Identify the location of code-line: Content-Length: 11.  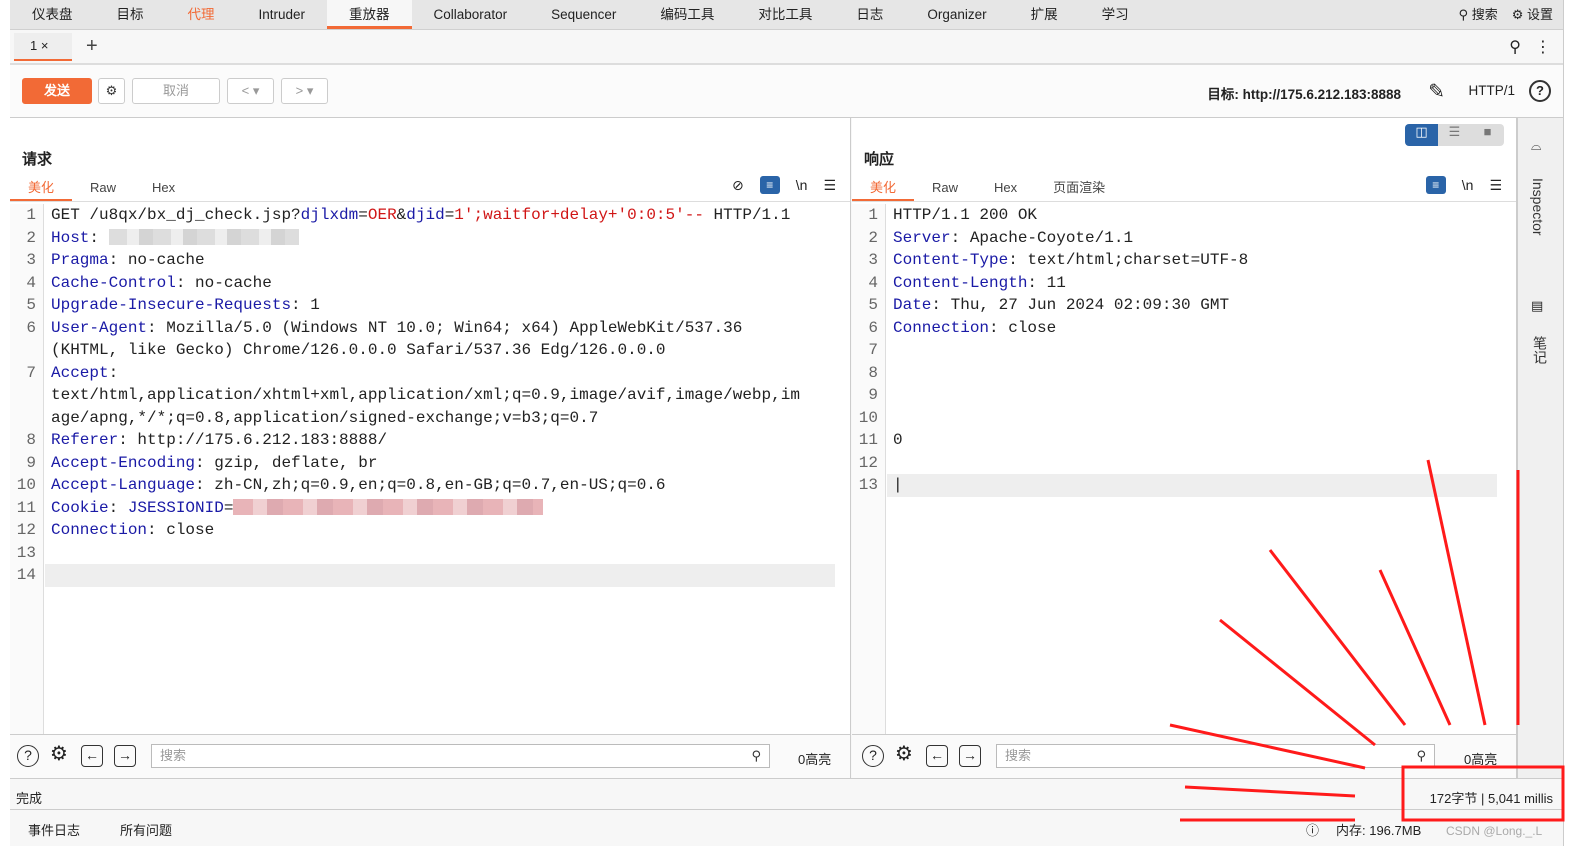
(979, 283).